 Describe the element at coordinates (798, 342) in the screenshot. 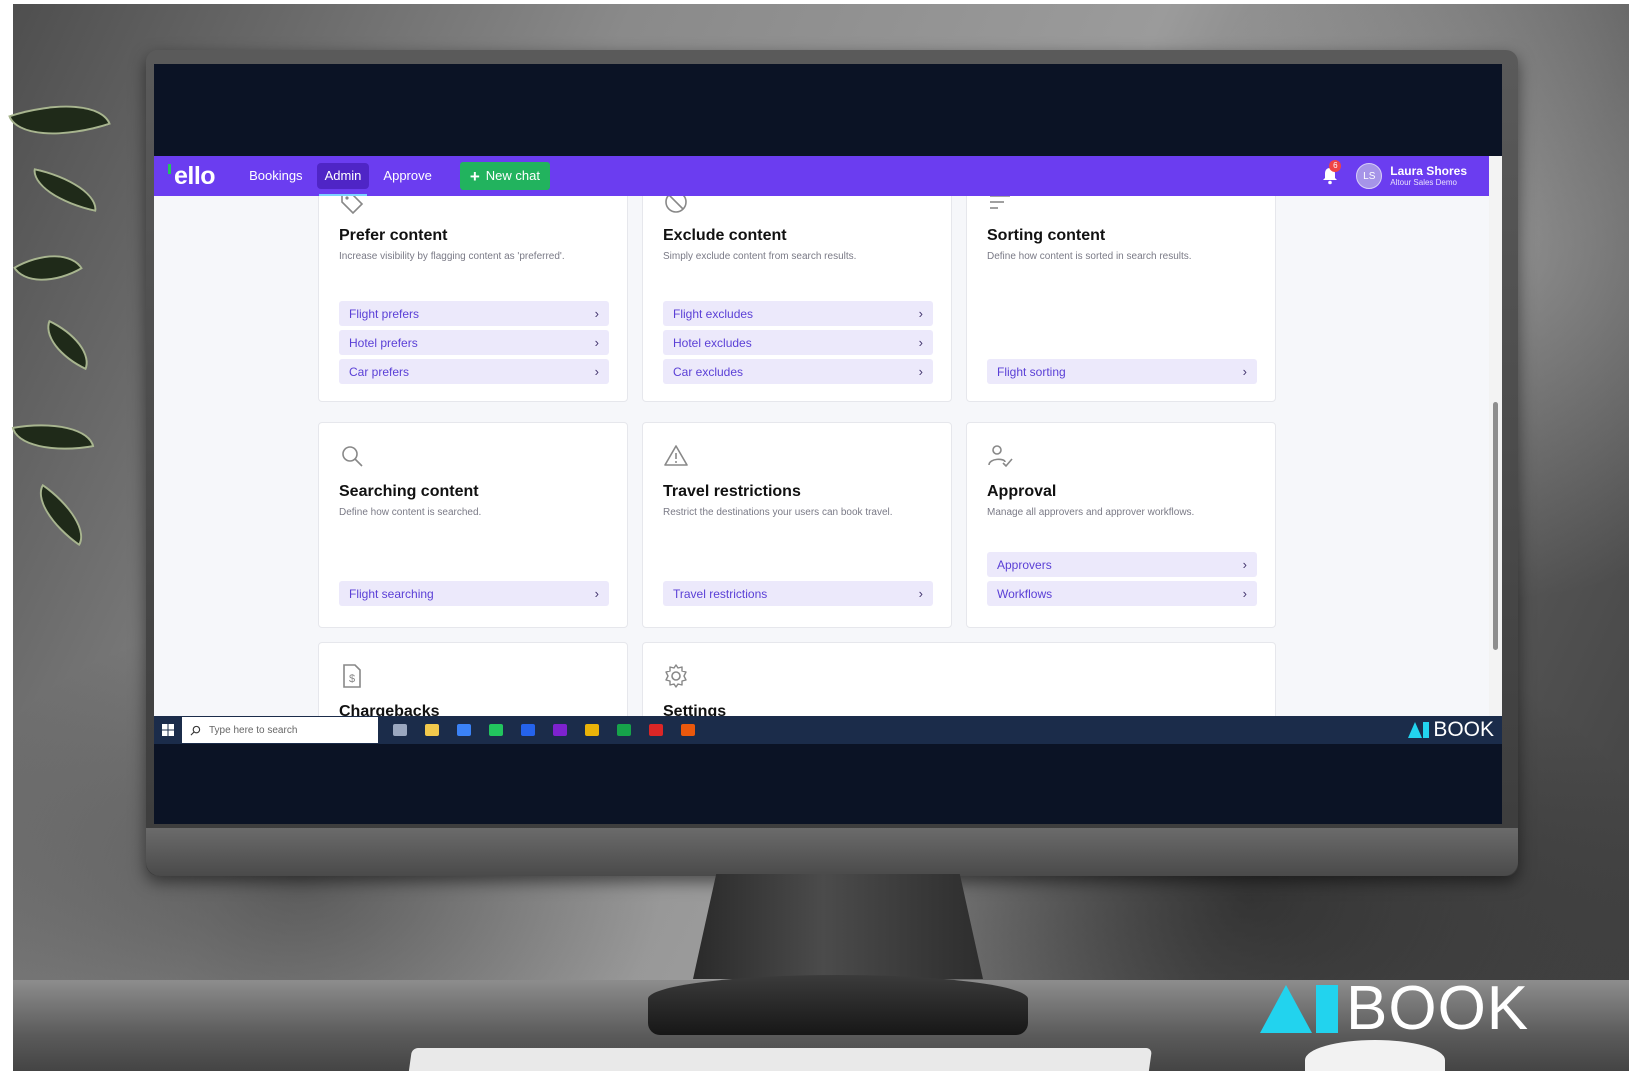

I see `link-hotel-excludes: Hotel excludes ›` at that location.